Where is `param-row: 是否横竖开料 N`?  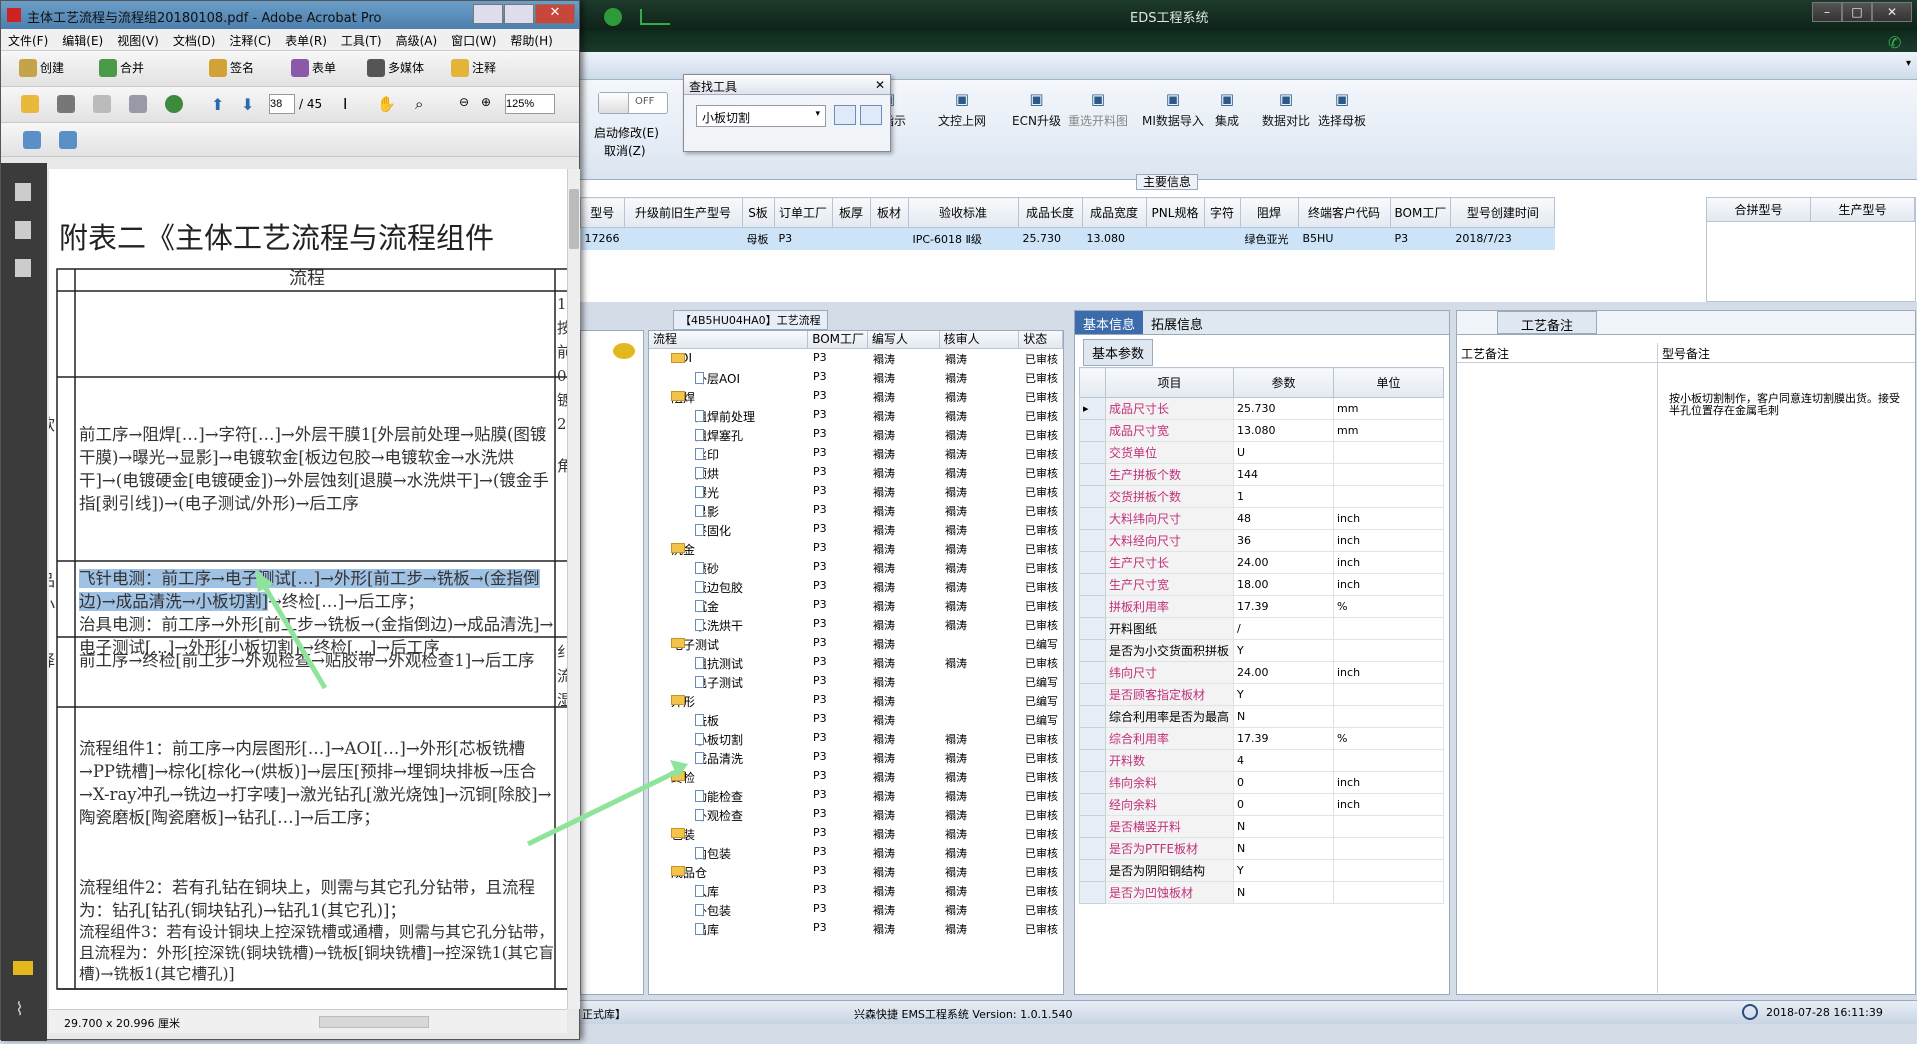 param-row: 是否横竖开料 N is located at coordinates (1261, 826).